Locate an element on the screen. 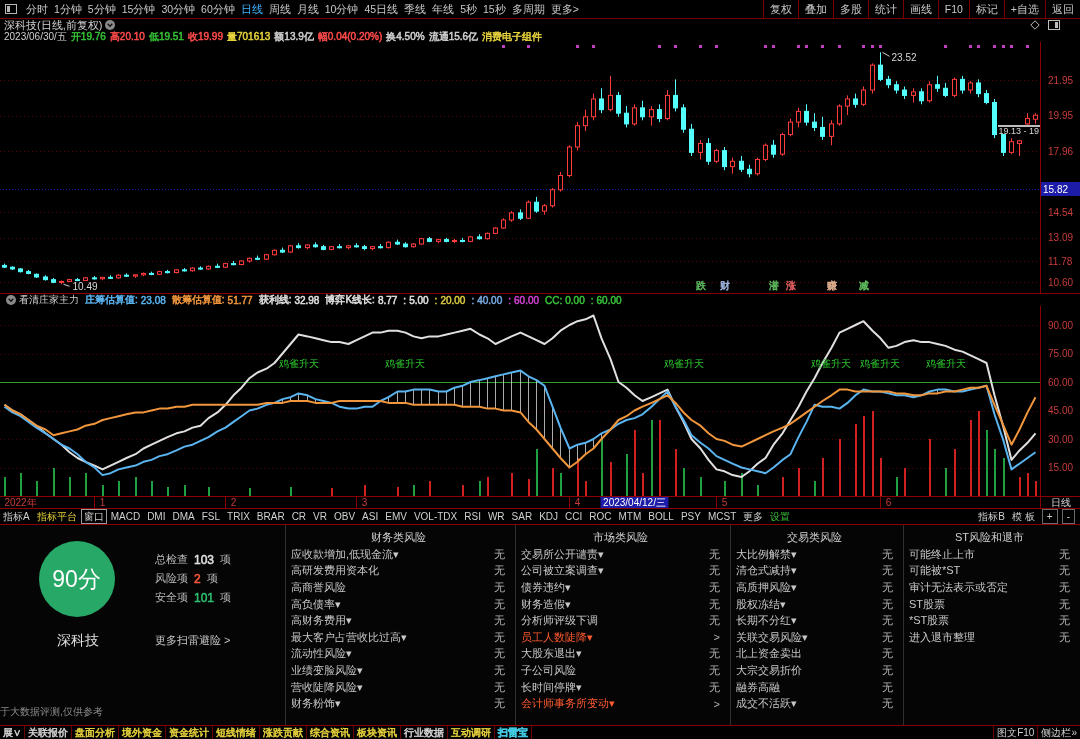  risk-item: 公司被立案调查▾ is located at coordinates (562, 571).